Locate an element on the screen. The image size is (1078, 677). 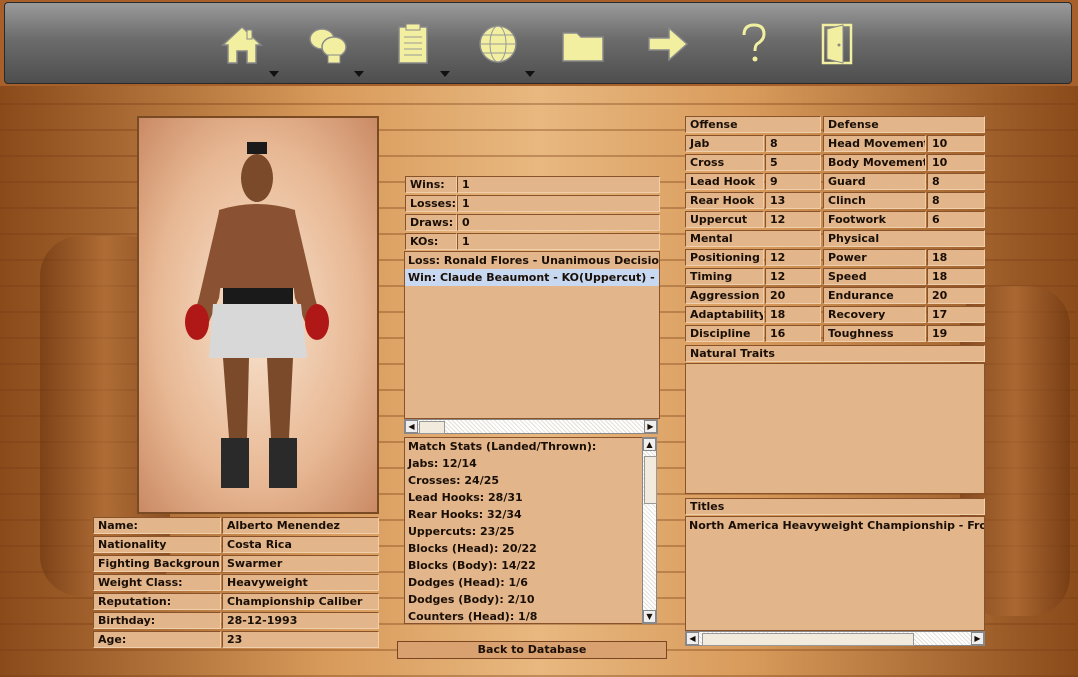
attribute-section-header: Mental is located at coordinates (753, 238).